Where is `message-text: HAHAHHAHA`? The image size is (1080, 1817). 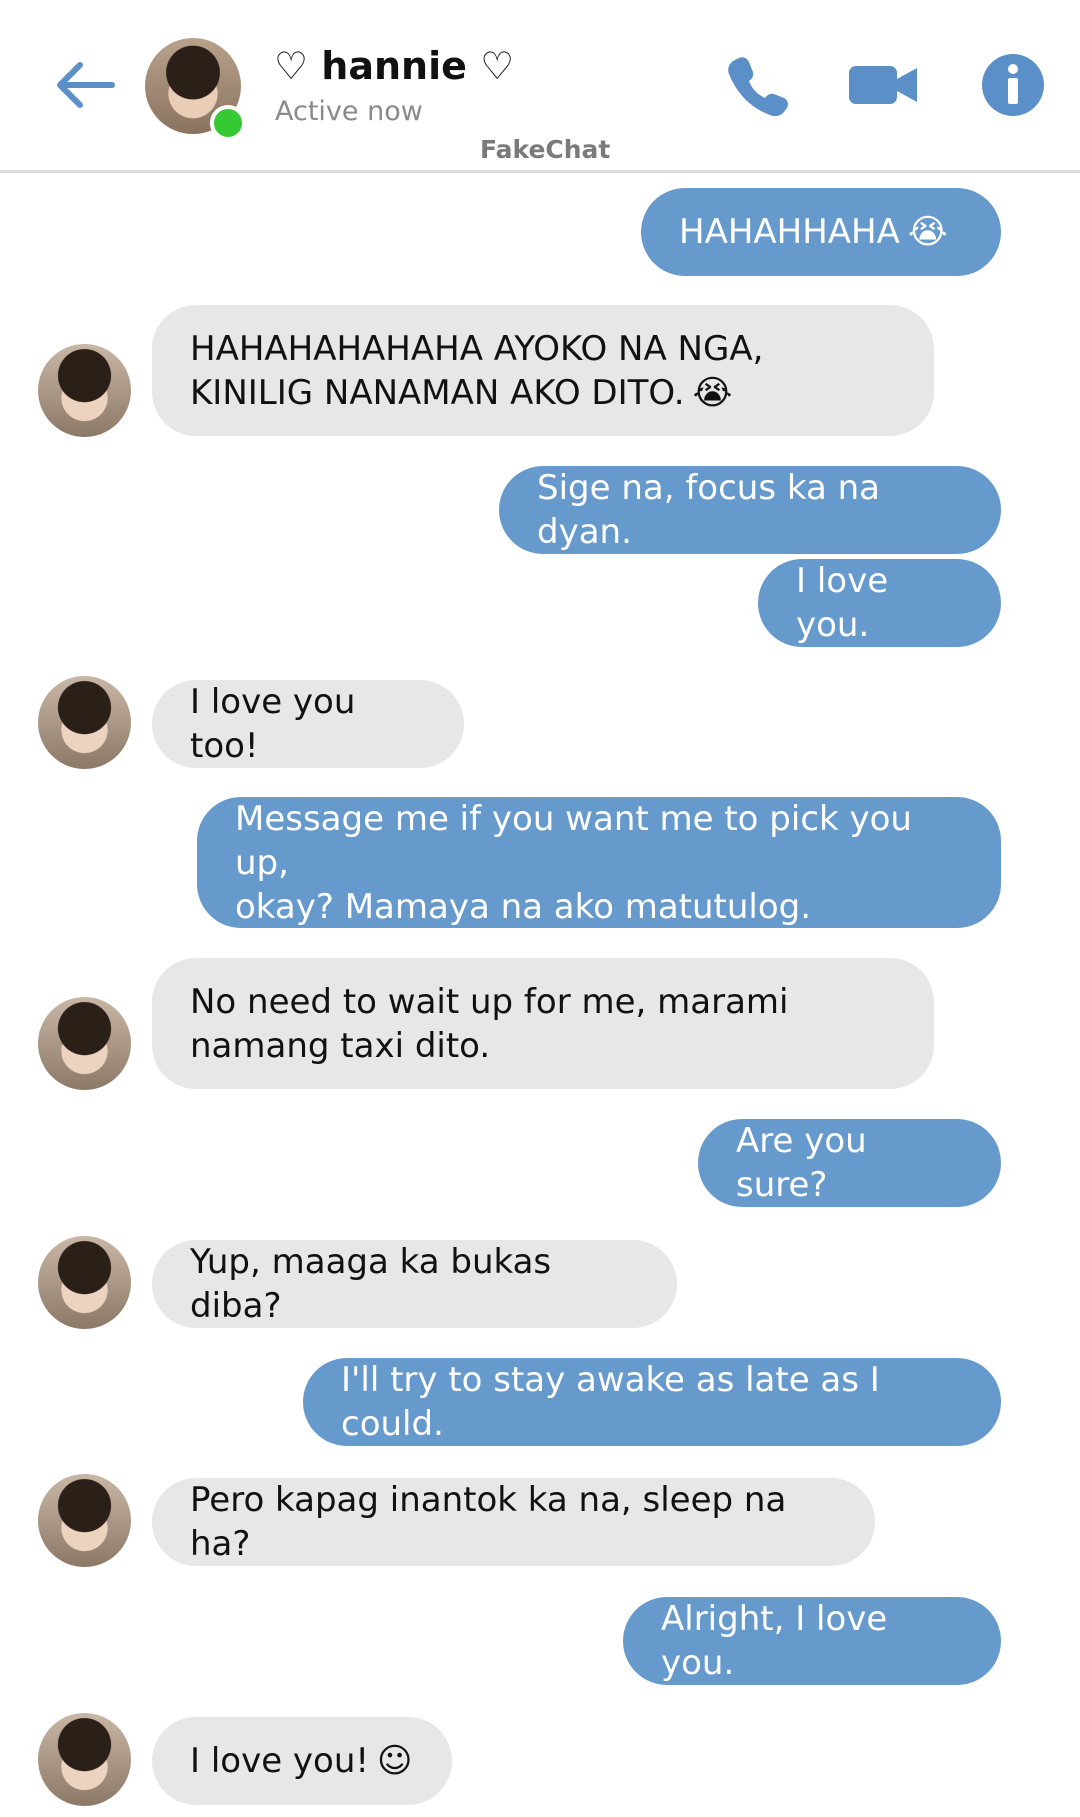 message-text: HAHAHHAHA is located at coordinates (789, 232).